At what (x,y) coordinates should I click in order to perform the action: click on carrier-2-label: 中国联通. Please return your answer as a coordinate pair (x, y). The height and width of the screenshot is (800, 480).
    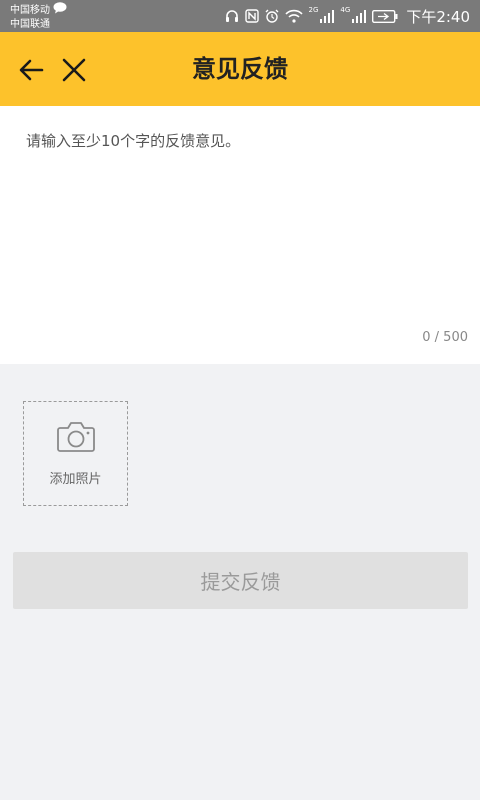
    Looking at the image, I should click on (30, 24).